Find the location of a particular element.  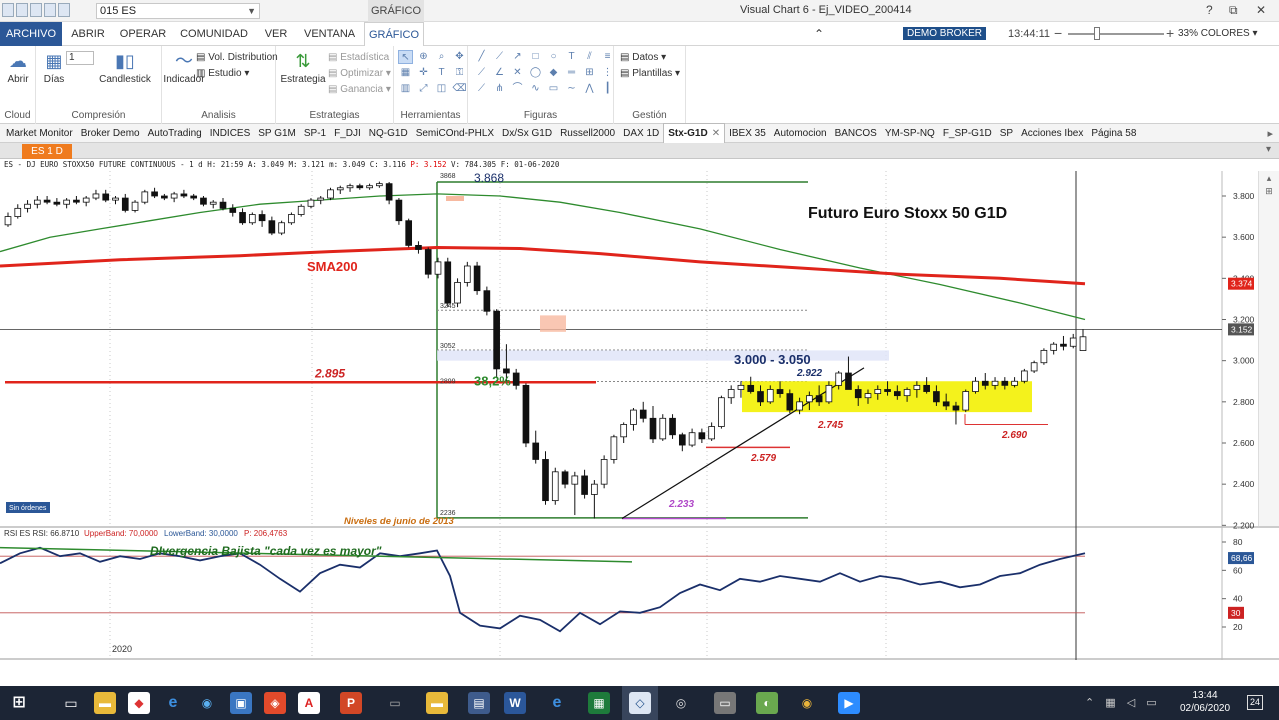

strategy-button: ⇅ Estrategia is located at coordinates (303, 67).